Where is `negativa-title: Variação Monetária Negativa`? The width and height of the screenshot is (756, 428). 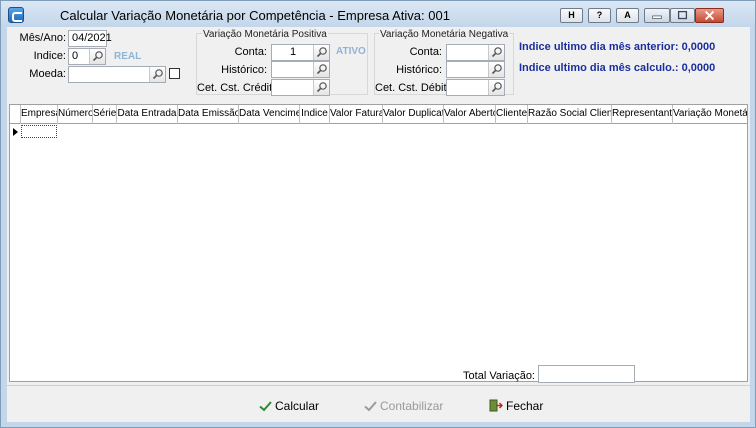
negativa-title: Variação Monetária Negativa is located at coordinates (444, 34).